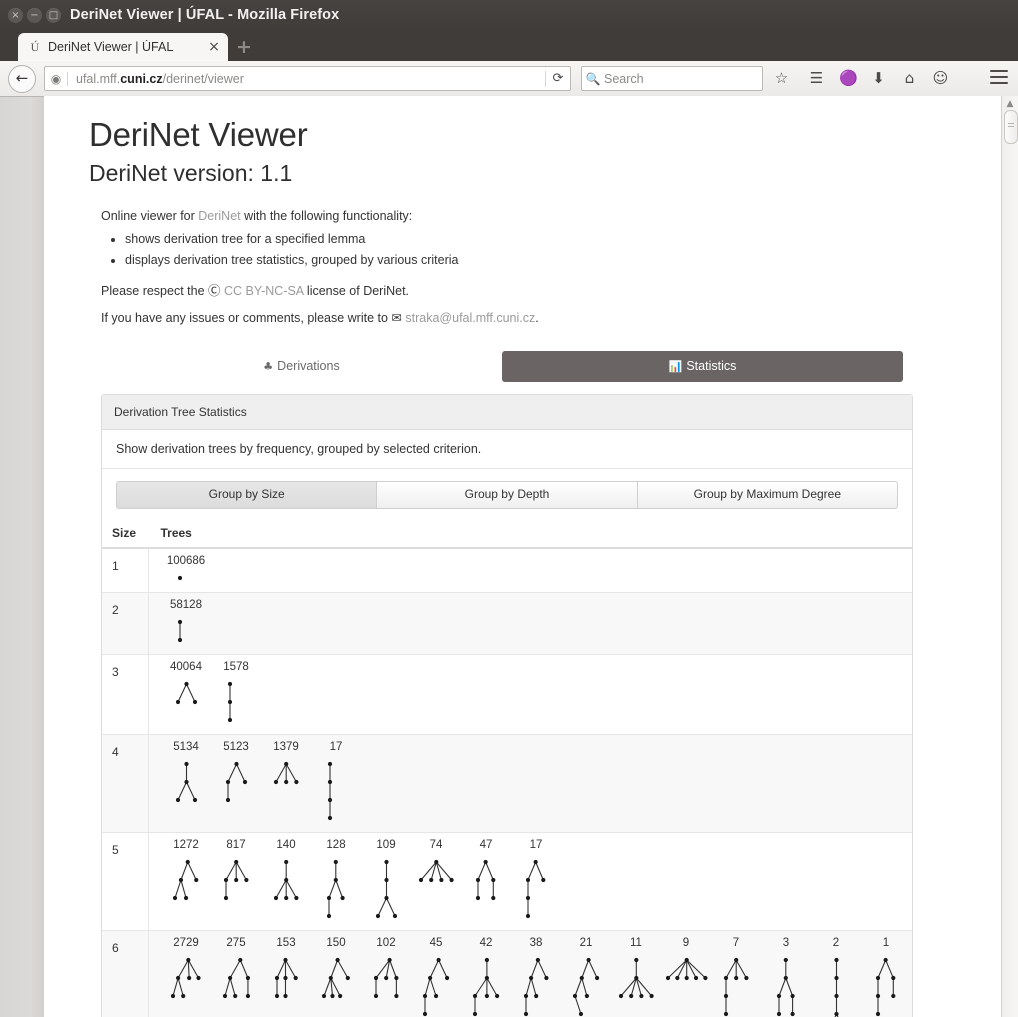  I want to click on search-icon: 🔍, so click(593, 78).